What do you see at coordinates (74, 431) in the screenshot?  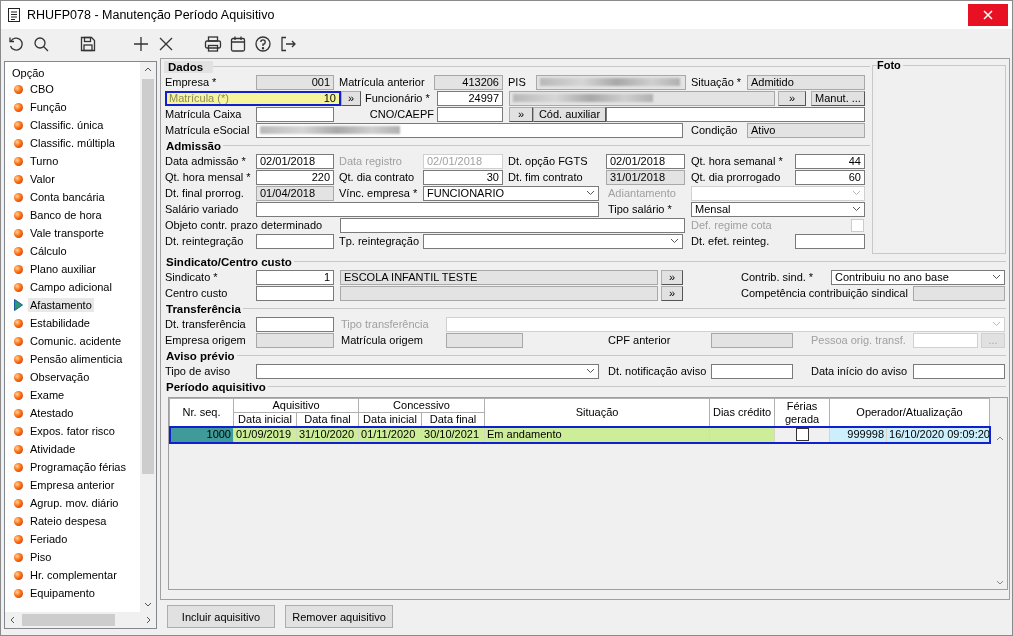 I see `sidebar-item: Expos. fator risco` at bounding box center [74, 431].